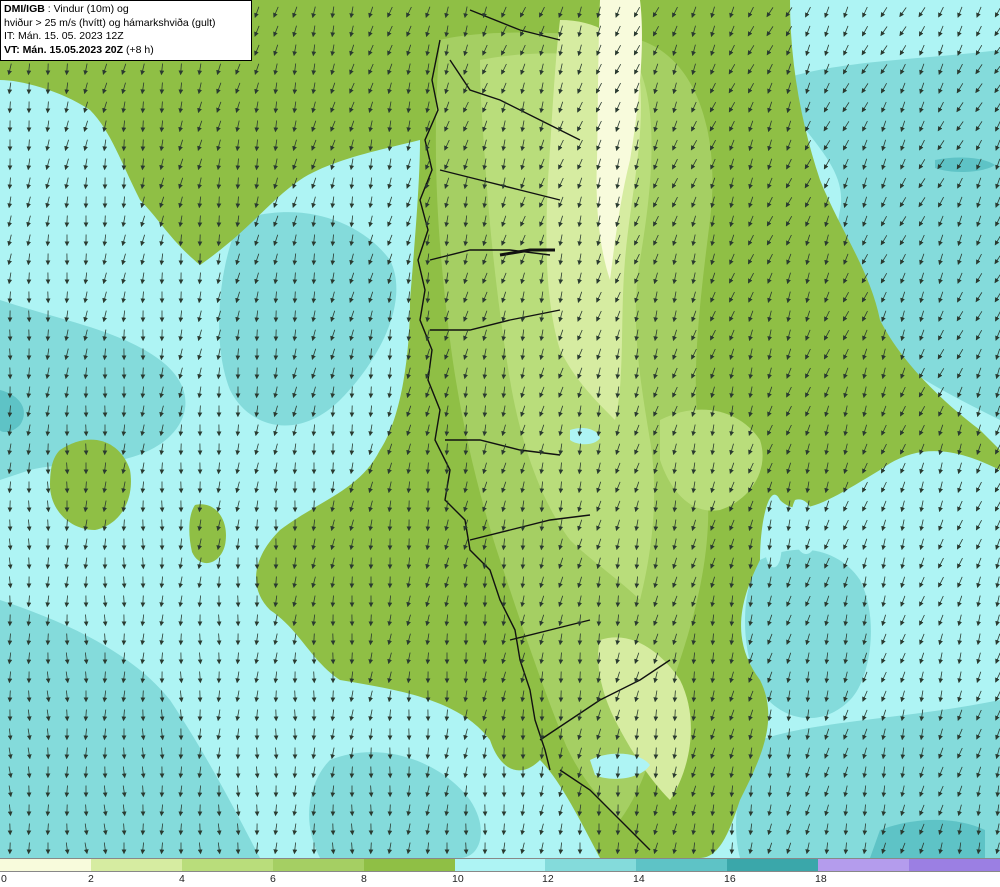 This screenshot has width=1000, height=887. What do you see at coordinates (364, 879) in the screenshot?
I see `legend-label: 8` at bounding box center [364, 879].